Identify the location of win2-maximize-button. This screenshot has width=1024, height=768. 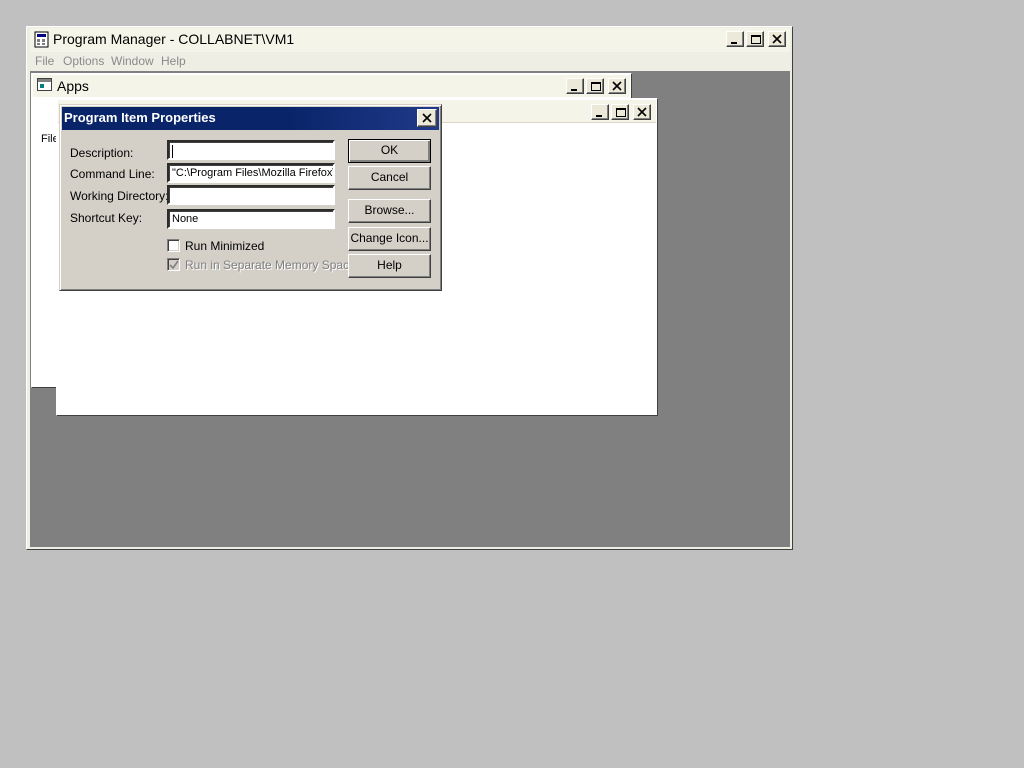
(620, 112).